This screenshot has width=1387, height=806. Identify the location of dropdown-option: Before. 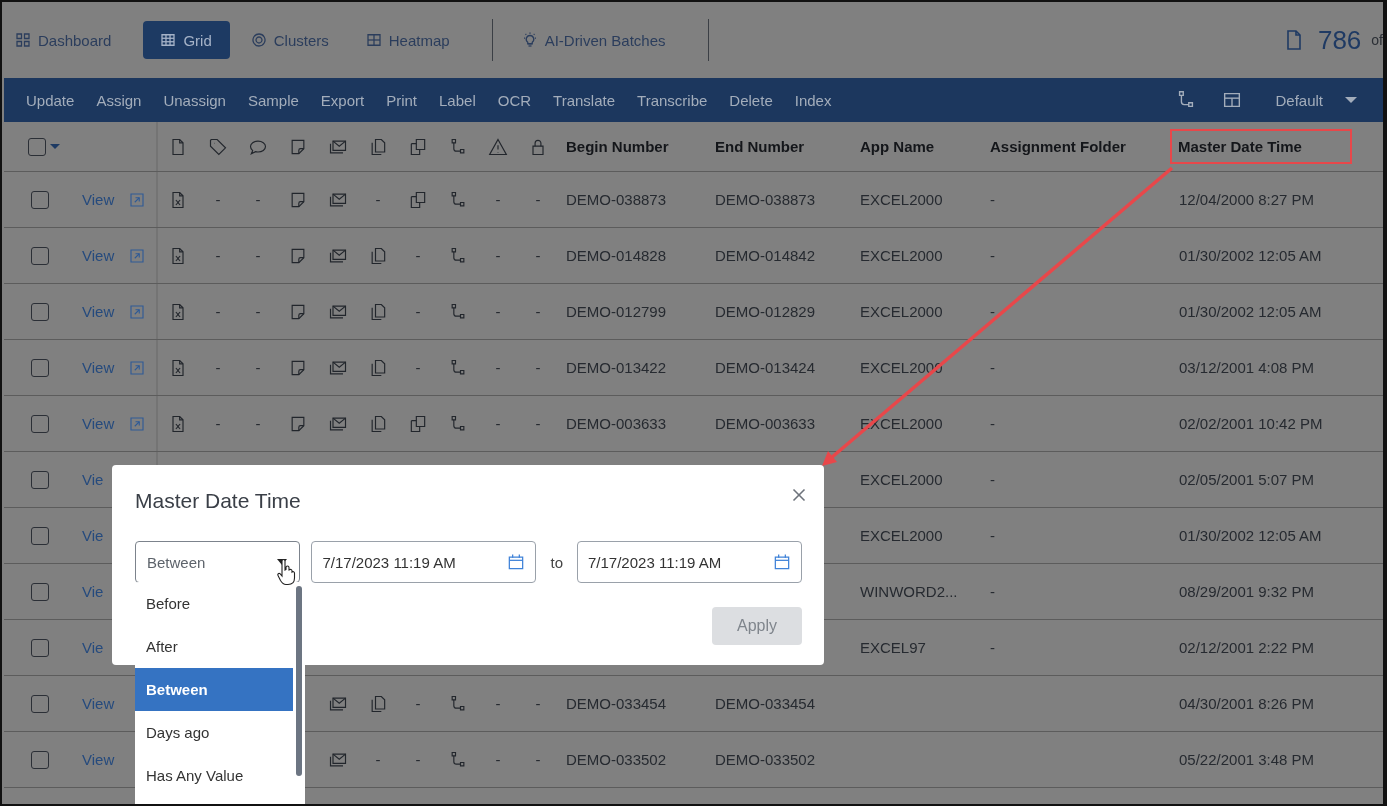
(214, 603).